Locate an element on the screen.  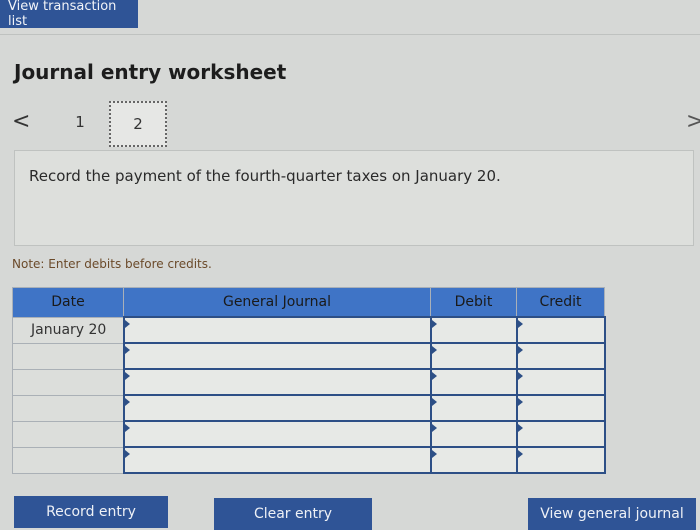
page-tab-2: 2 is located at coordinates (138, 124).